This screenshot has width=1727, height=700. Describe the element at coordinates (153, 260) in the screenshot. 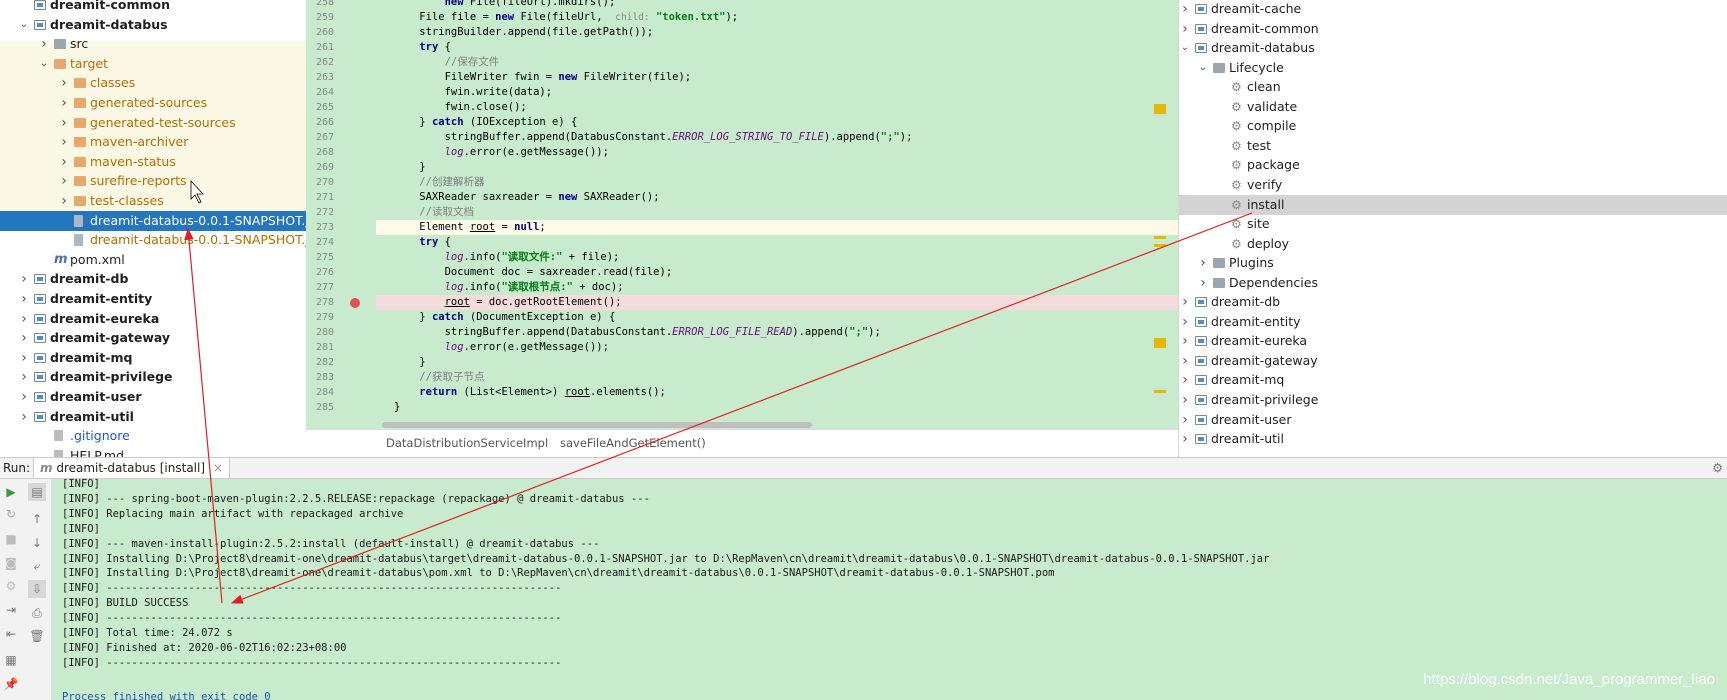

I see `project-tree-row: m pom.xml` at that location.